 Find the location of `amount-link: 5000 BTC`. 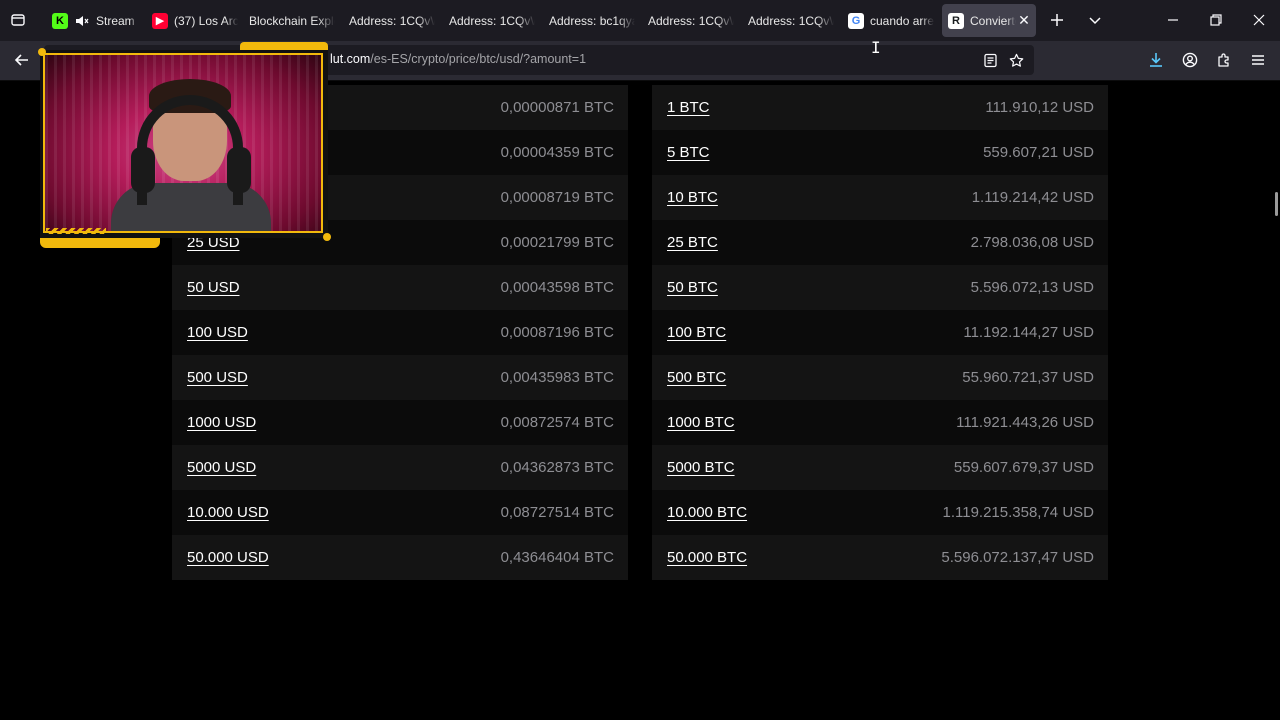

amount-link: 5000 BTC is located at coordinates (701, 467).